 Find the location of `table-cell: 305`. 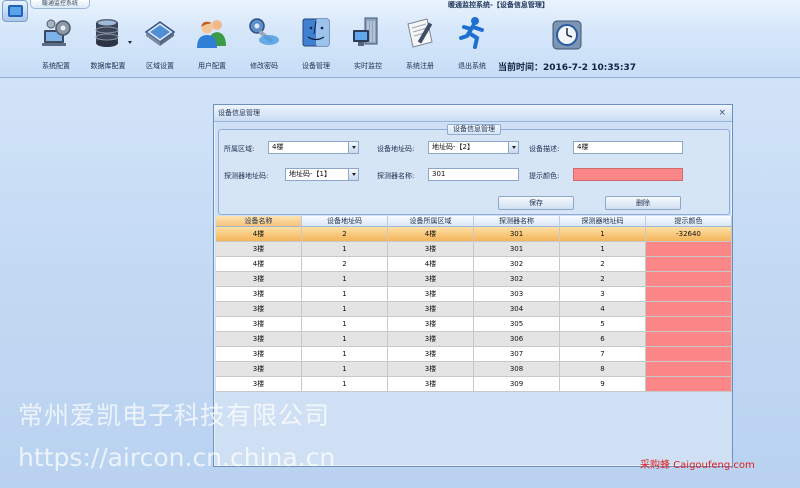

table-cell: 305 is located at coordinates (517, 324).